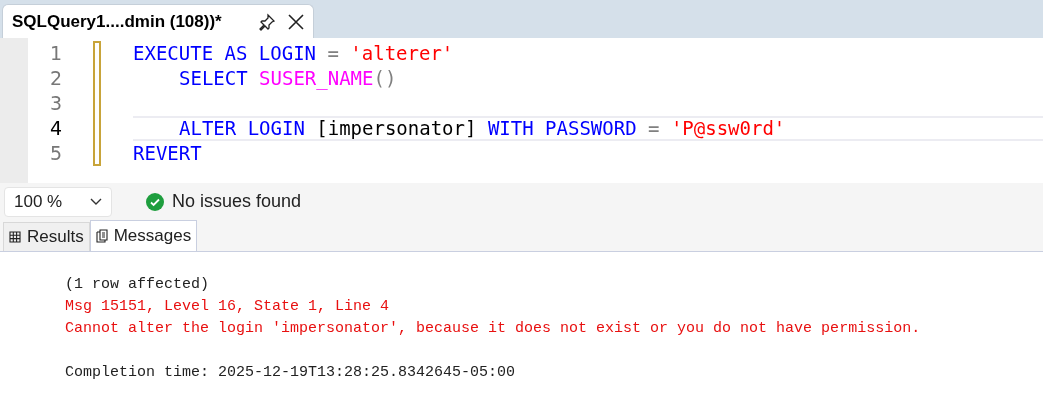 The width and height of the screenshot is (1043, 409). What do you see at coordinates (101, 236) in the screenshot?
I see `document-icon` at bounding box center [101, 236].